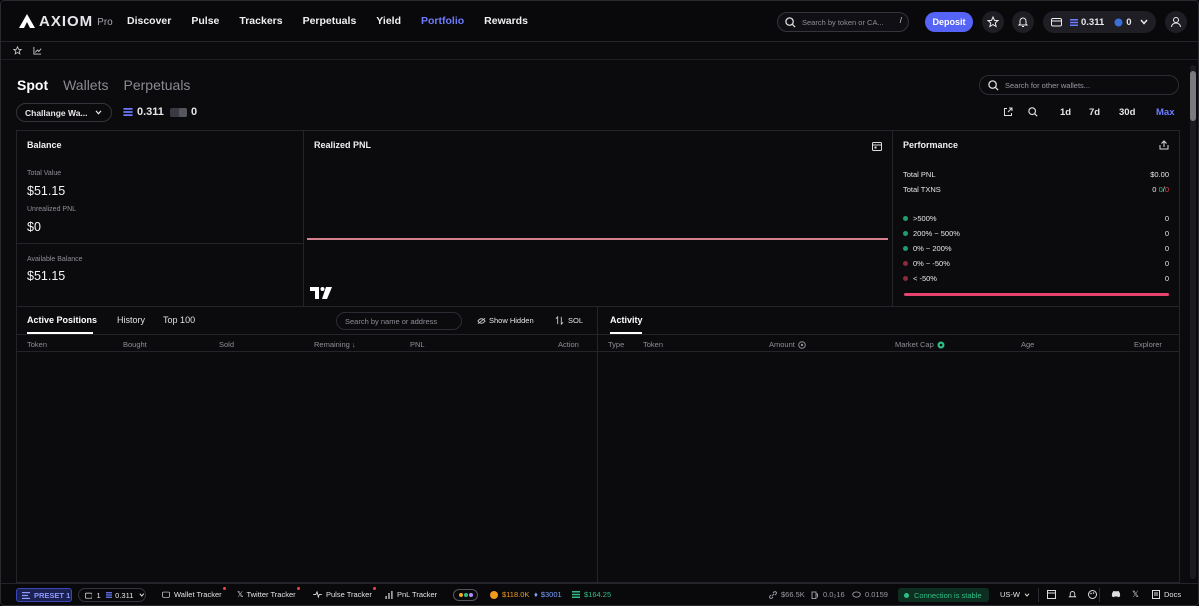  Describe the element at coordinates (1193, 322) in the screenshot. I see `page-scrollbar` at that location.